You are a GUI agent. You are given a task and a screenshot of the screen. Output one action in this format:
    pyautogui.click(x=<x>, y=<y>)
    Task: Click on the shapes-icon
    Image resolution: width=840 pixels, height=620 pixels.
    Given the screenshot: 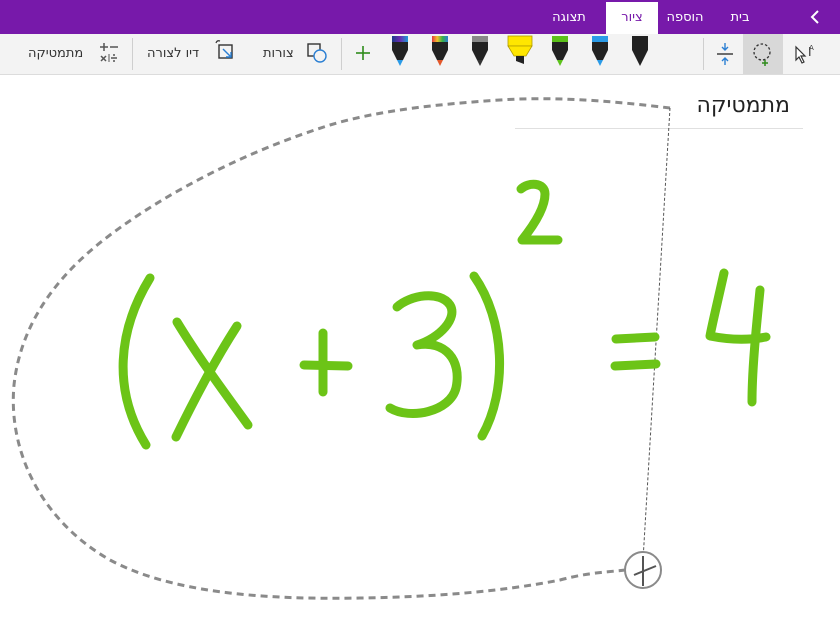 What is the action you would take?
    pyautogui.click(x=317, y=54)
    